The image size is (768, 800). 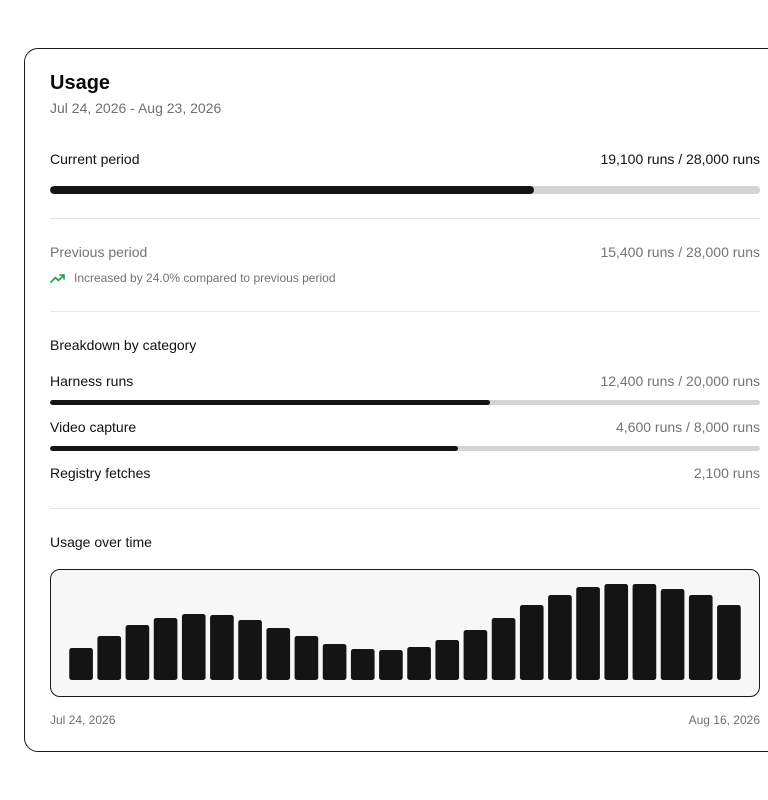 I want to click on breakdown-label: Video capture, so click(x=93, y=427).